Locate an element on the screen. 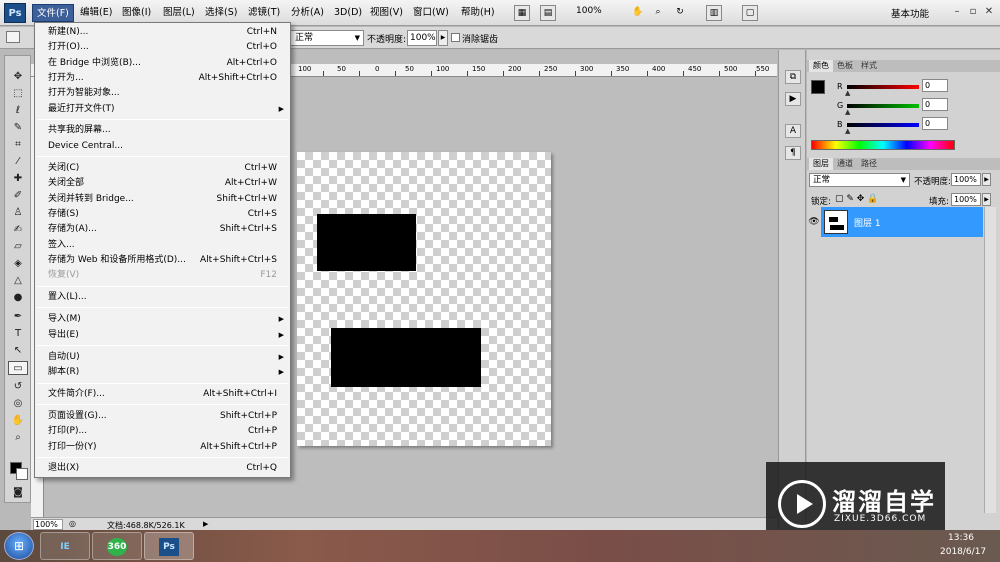 This screenshot has height=562, width=1000. blur-tool-icon: △ is located at coordinates (18, 281).